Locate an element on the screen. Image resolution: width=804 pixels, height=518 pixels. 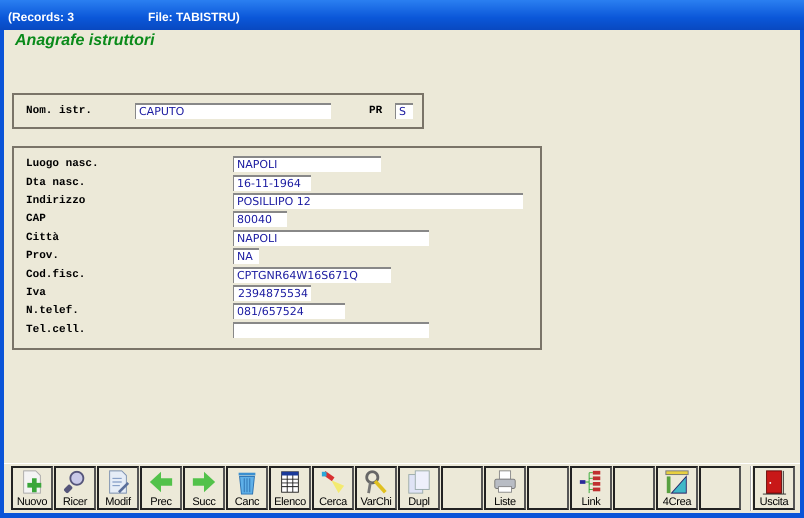
toolbar-button: Canc is located at coordinates (247, 488).